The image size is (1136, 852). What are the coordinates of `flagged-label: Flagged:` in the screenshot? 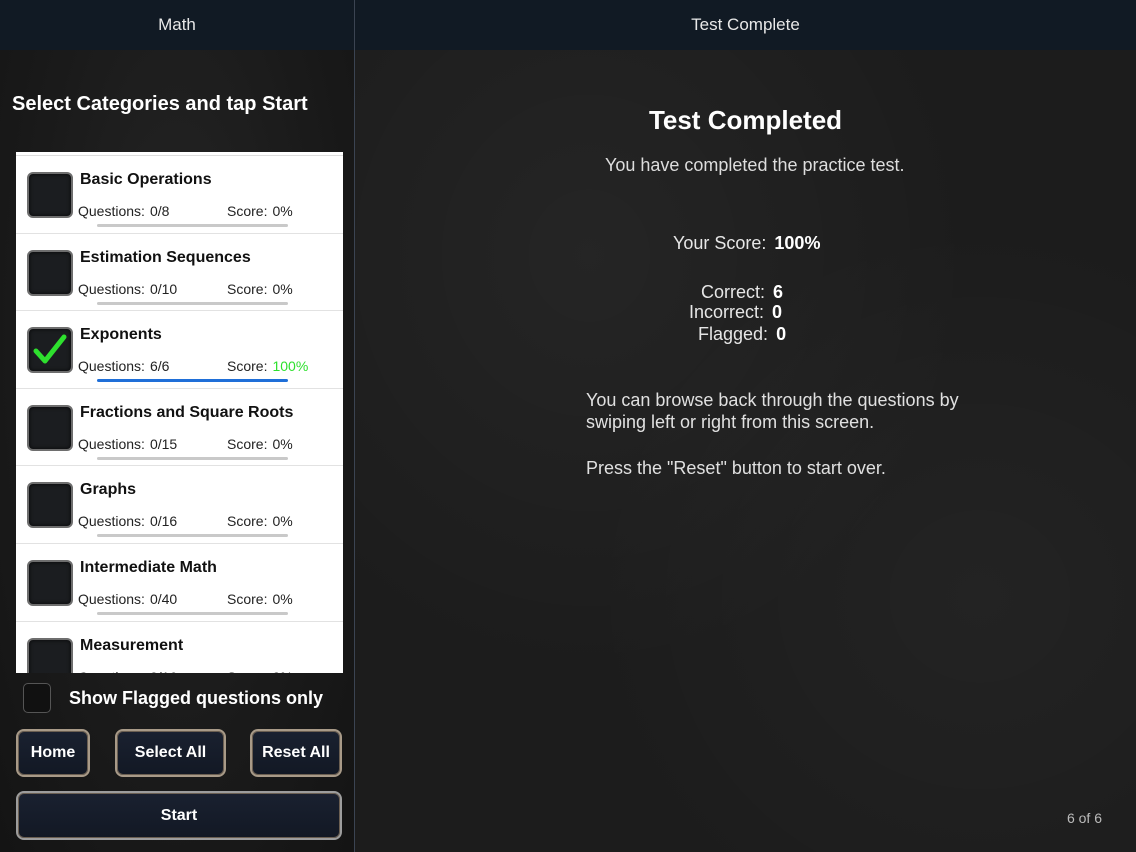 It's located at (733, 334).